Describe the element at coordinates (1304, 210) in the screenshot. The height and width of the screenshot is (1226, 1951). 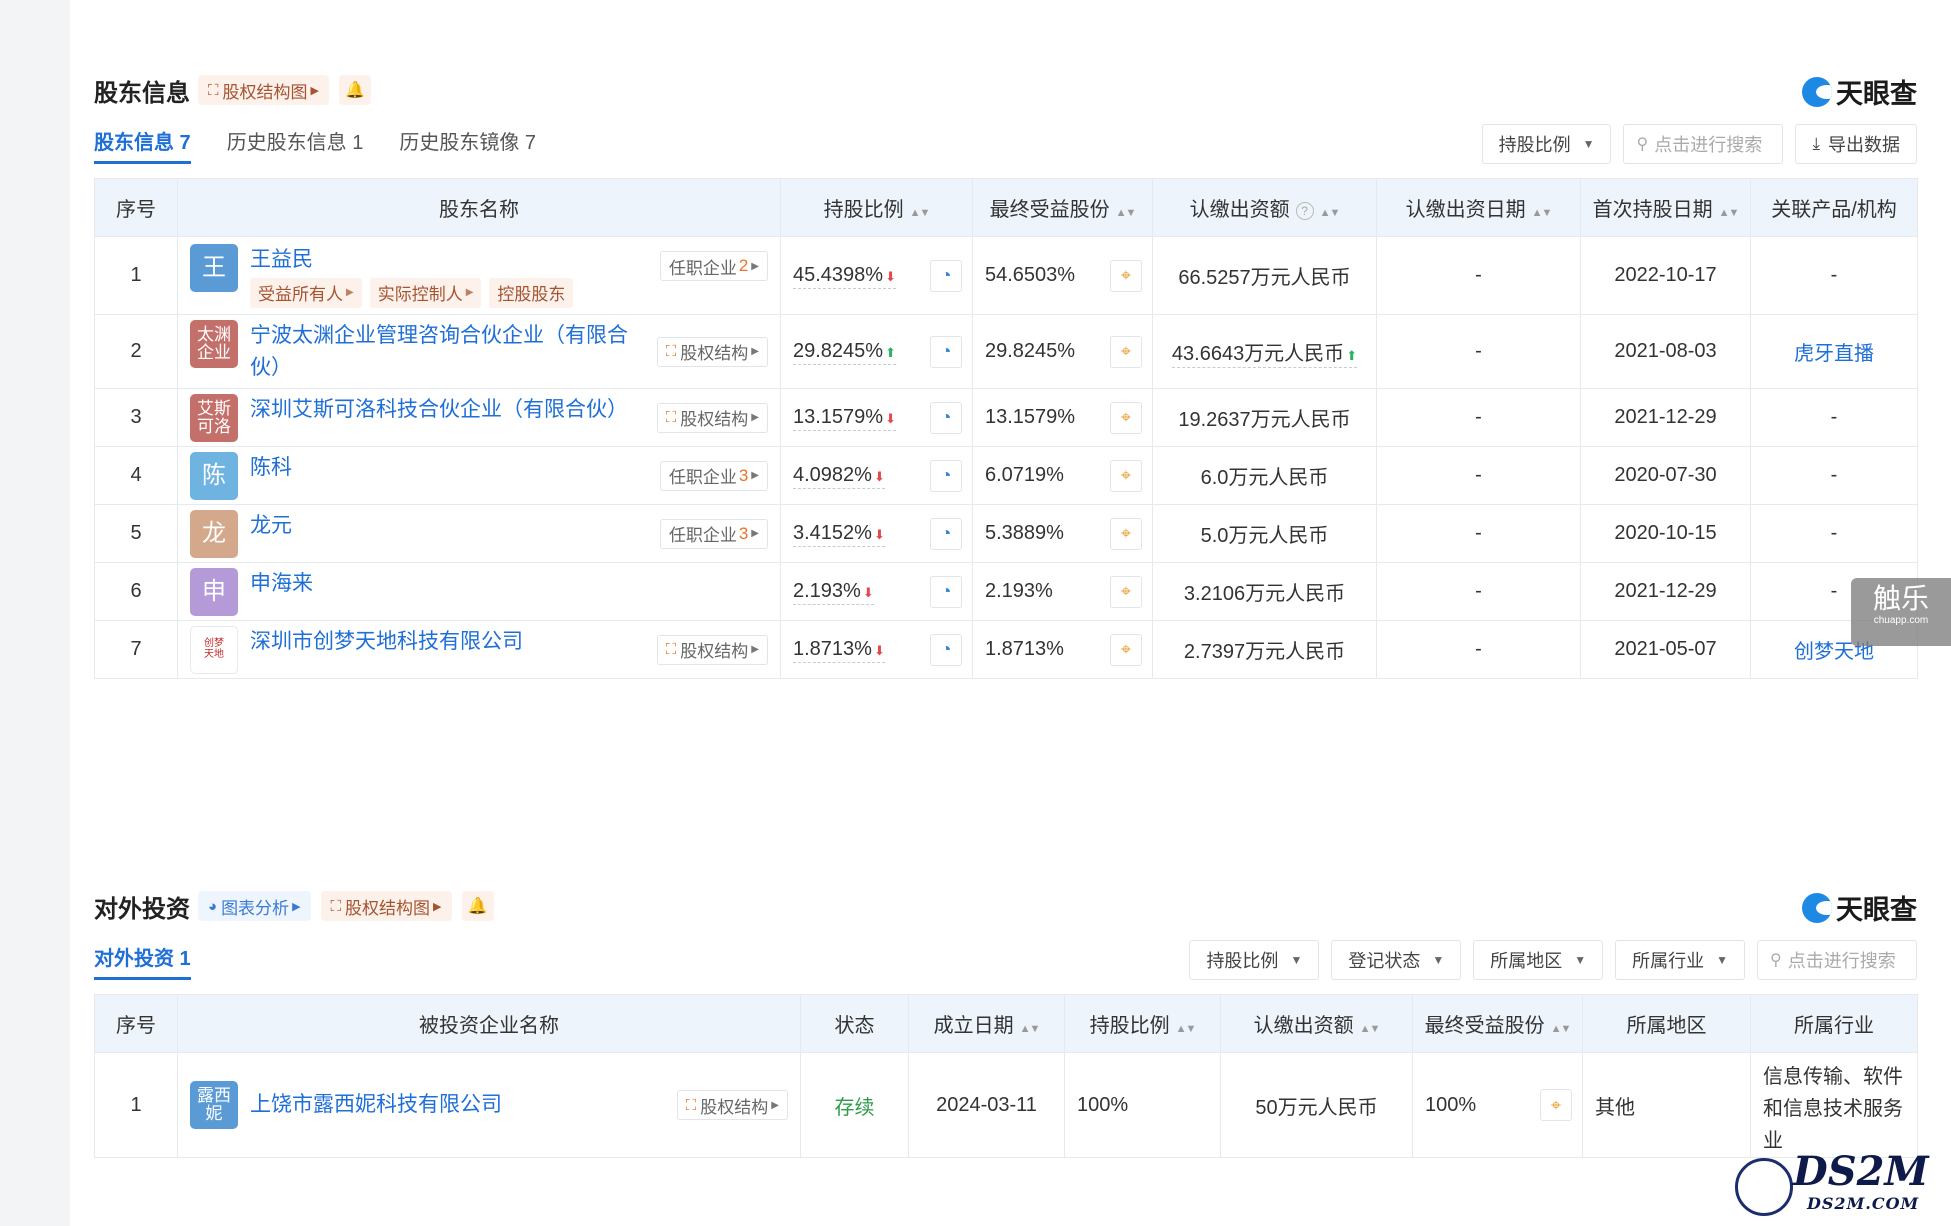
I see `help-icon: ?` at that location.